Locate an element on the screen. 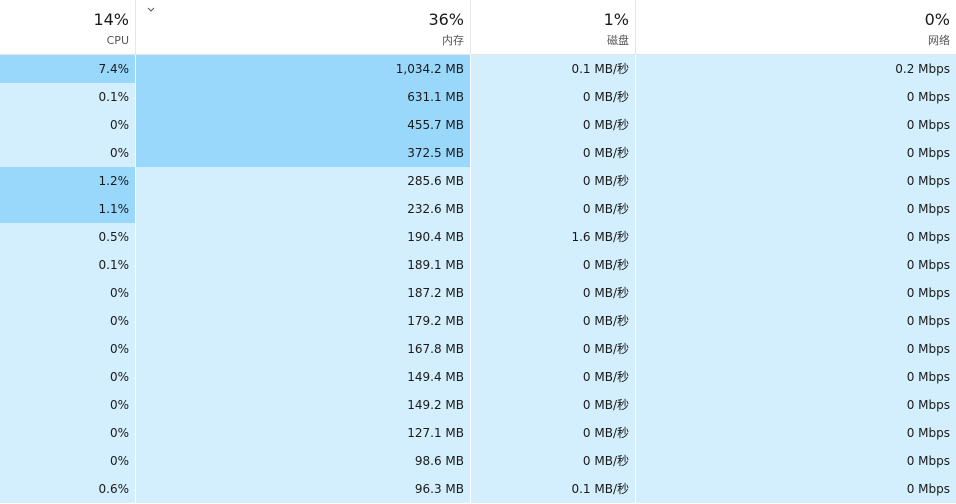 The height and width of the screenshot is (504, 956). memory-cell: 455.7 MB is located at coordinates (302, 125).